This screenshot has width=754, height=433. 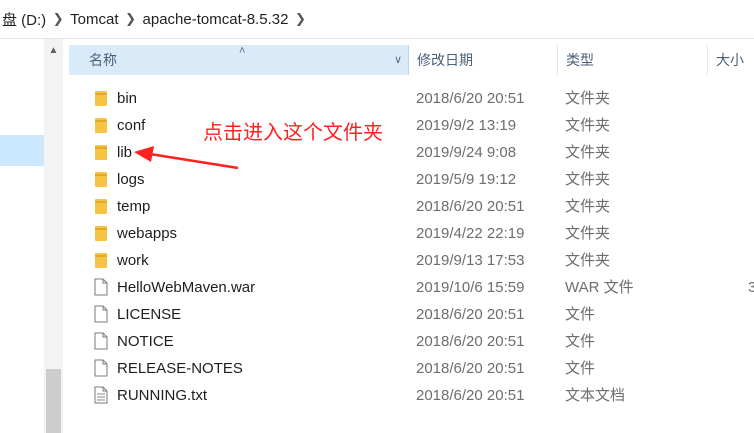 I want to click on chevron-down-icon: ∨, so click(x=398, y=60).